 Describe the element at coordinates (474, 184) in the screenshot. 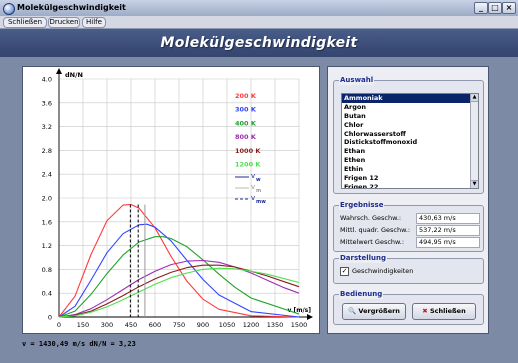

I see `scroll-down-icon: ▼` at that location.